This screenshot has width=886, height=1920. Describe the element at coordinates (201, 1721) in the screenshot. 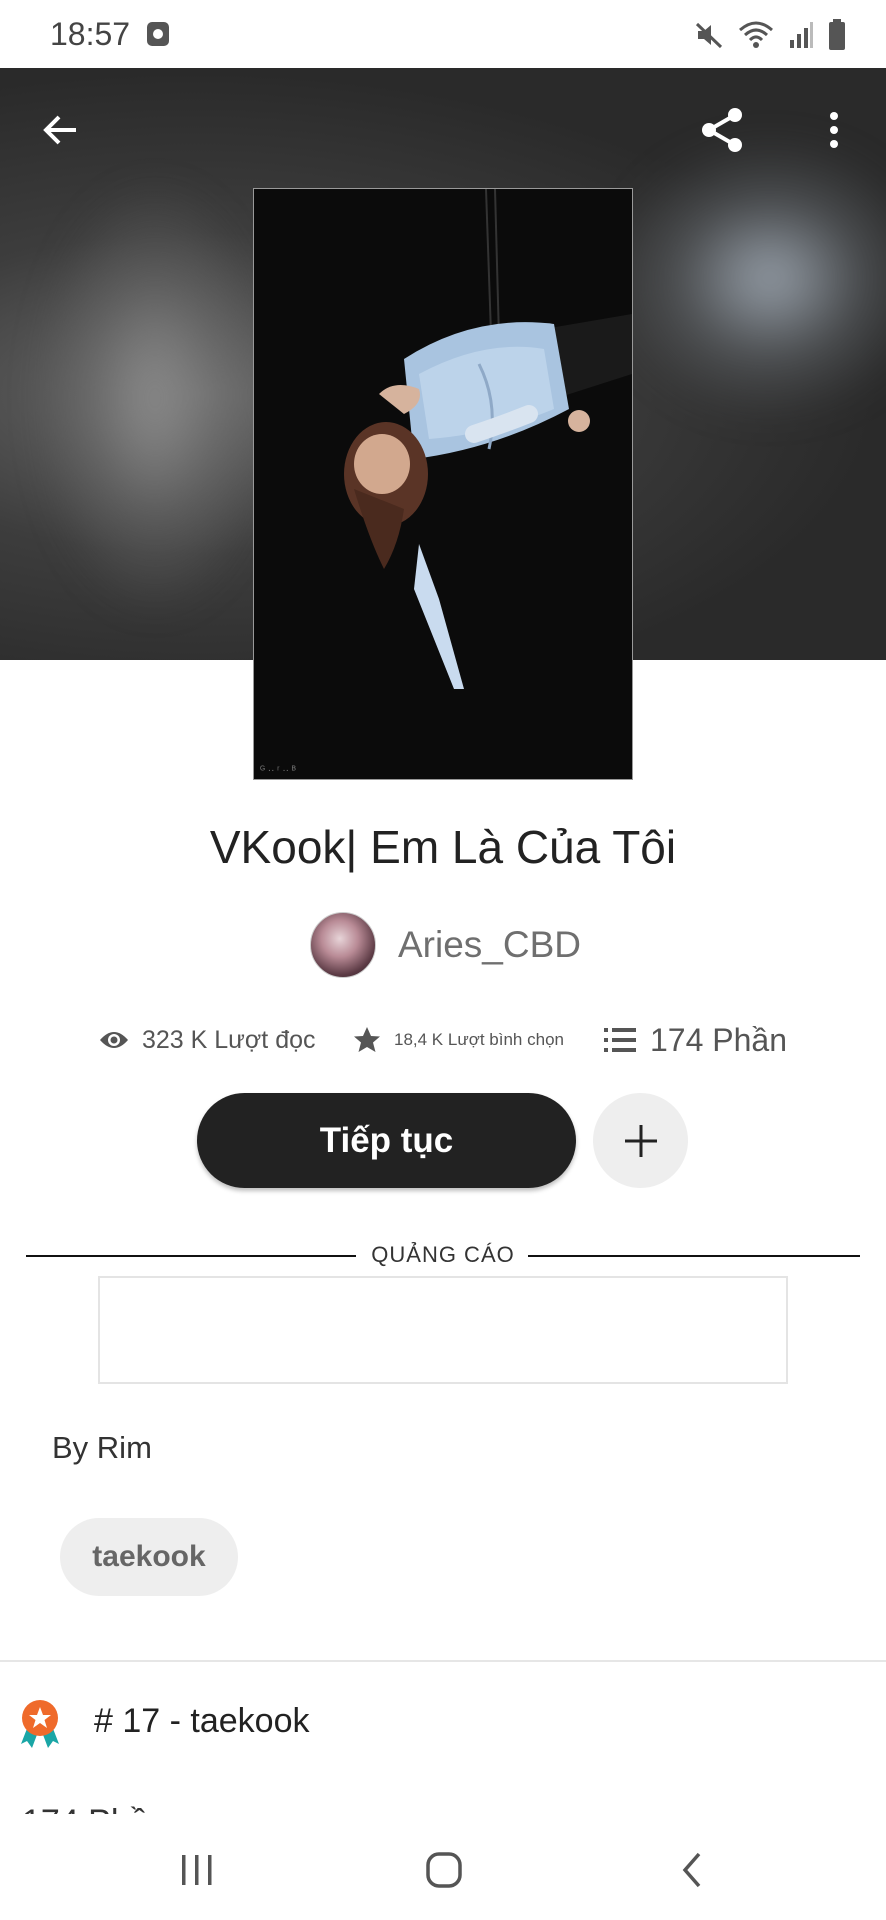

I see `ranking-label: # 17 - taekook` at that location.